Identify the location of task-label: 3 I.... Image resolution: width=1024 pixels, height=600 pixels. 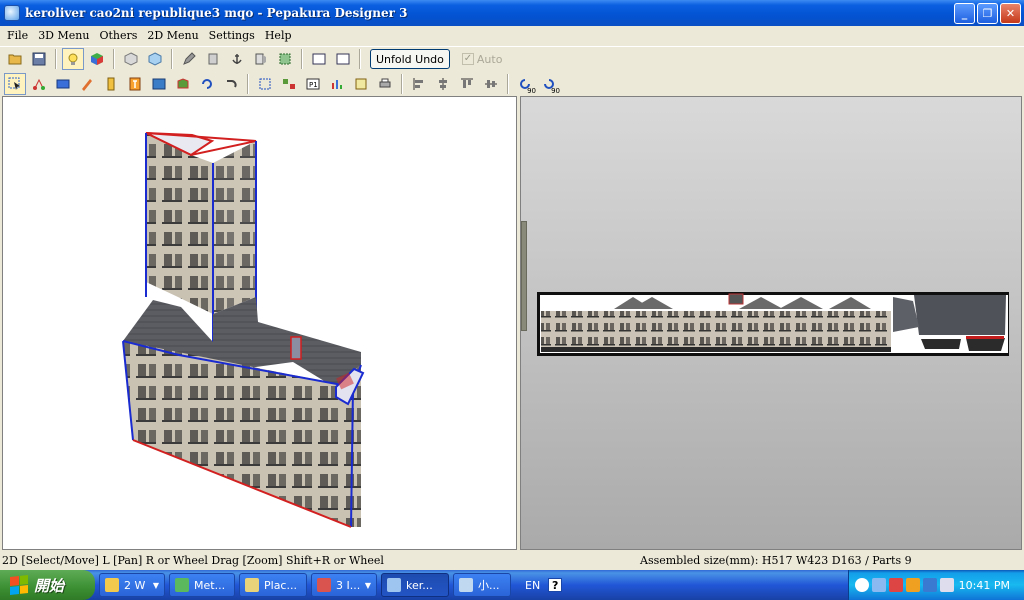
(348, 585).